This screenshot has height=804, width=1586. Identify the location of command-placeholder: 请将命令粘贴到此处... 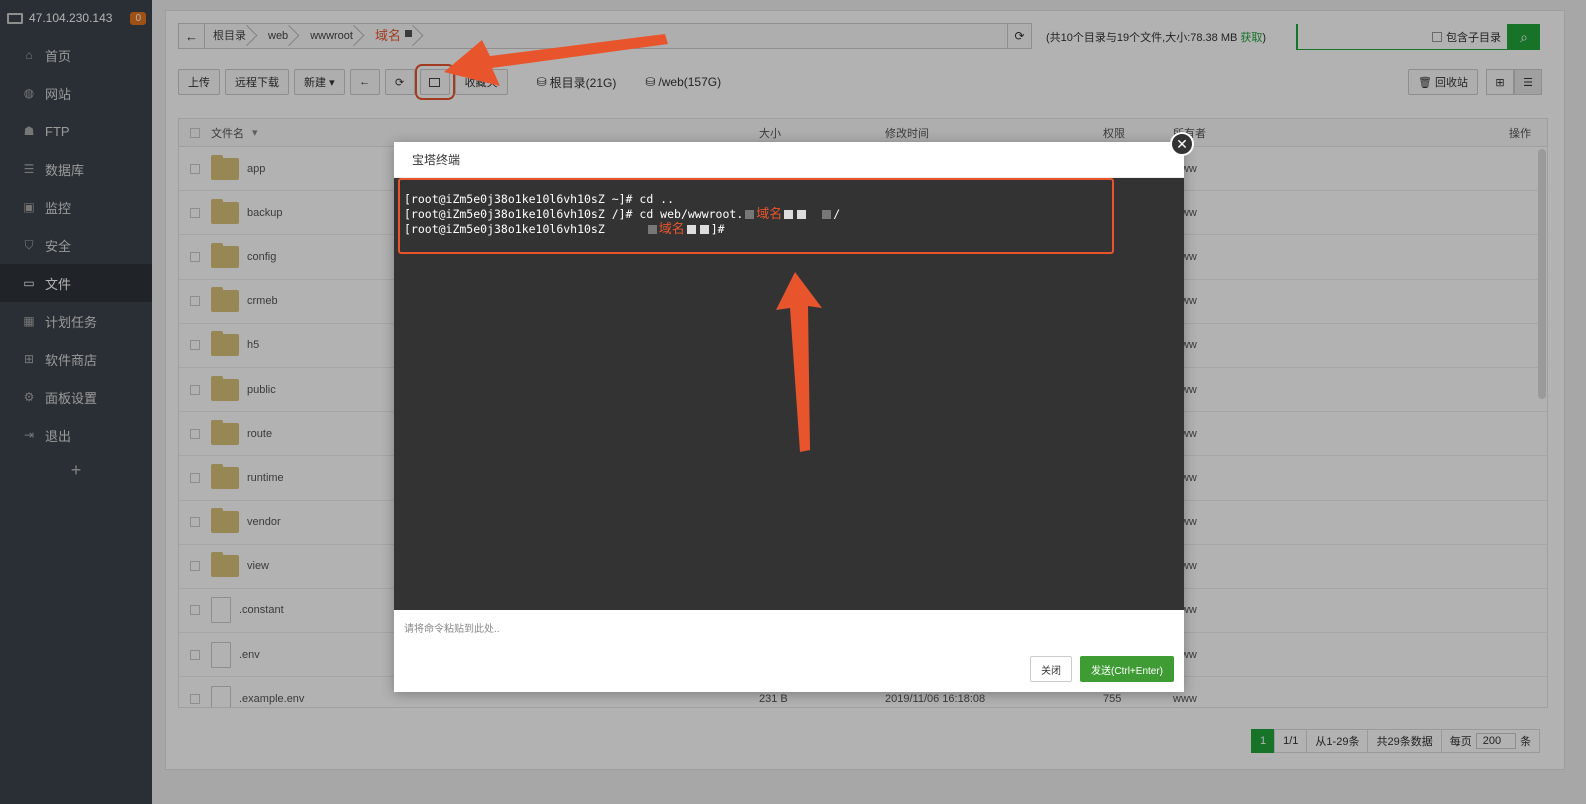
(452, 629).